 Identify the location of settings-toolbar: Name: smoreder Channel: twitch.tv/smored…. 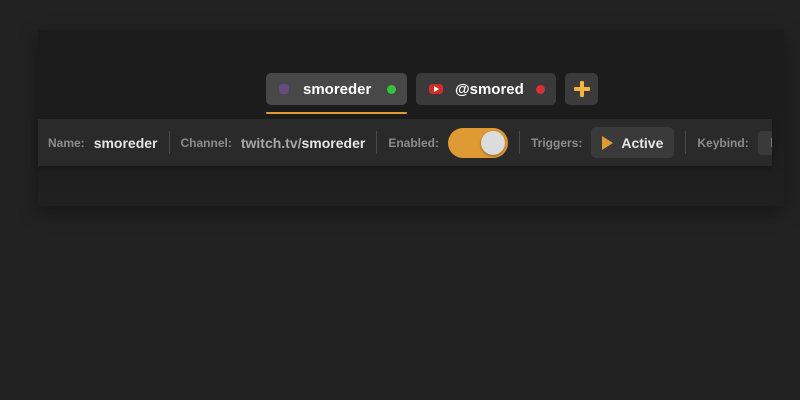
(405, 142).